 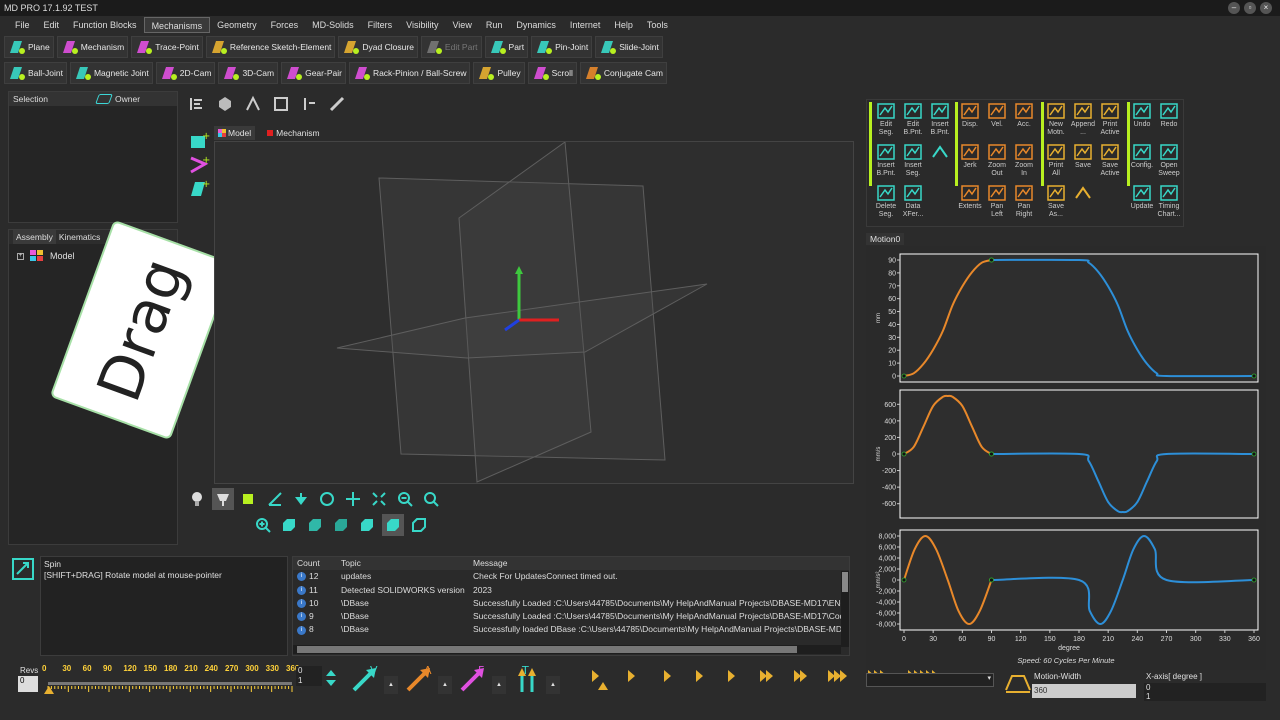 I want to click on edit-part-button: Edit Part, so click(x=451, y=47).